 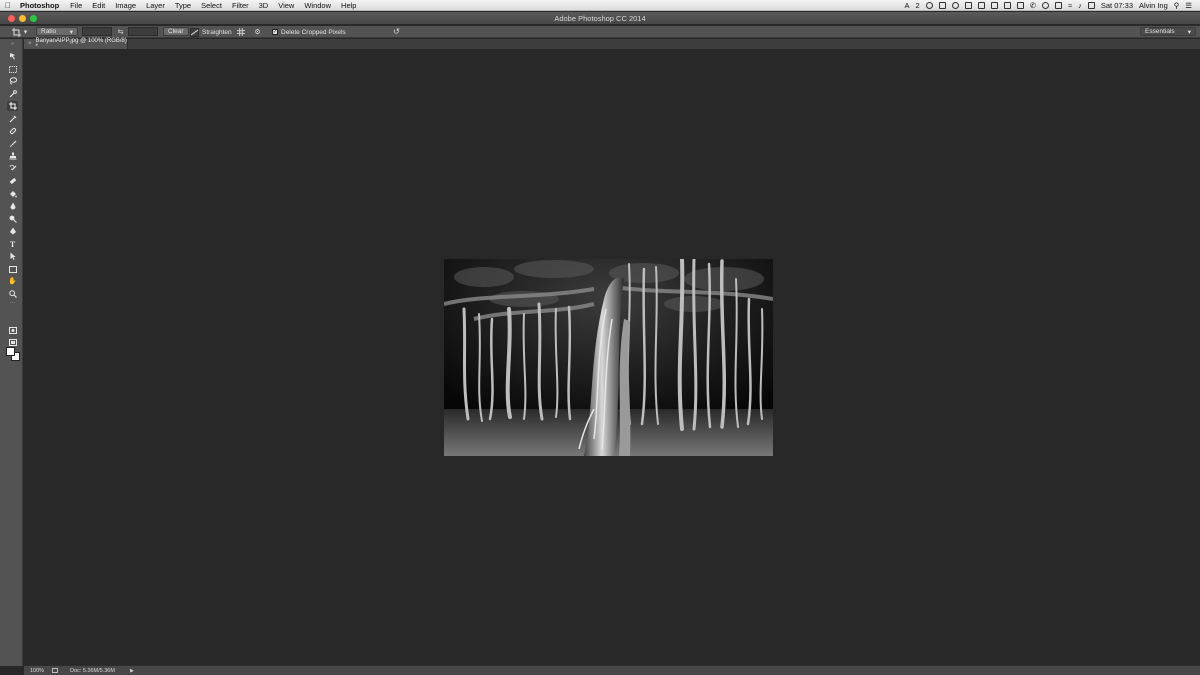 I want to click on delete-cropped-pixels-label: Delete Cropped Pixels, so click(x=313, y=32).